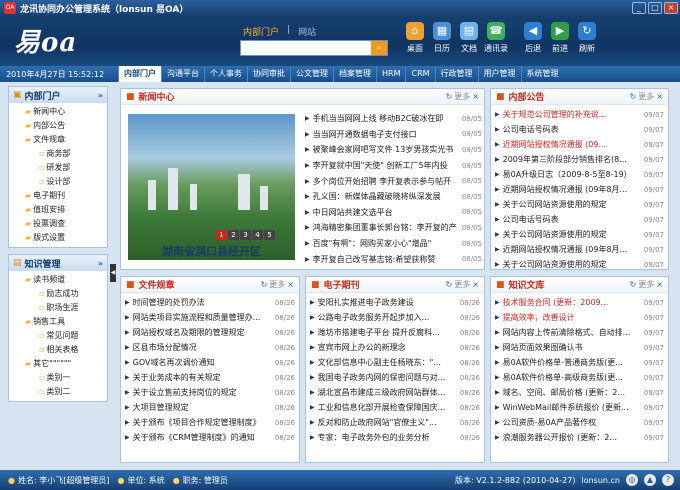  What do you see at coordinates (58, 182) in the screenshot?
I see `sidebar-item: ▫ 设计部` at bounding box center [58, 182].